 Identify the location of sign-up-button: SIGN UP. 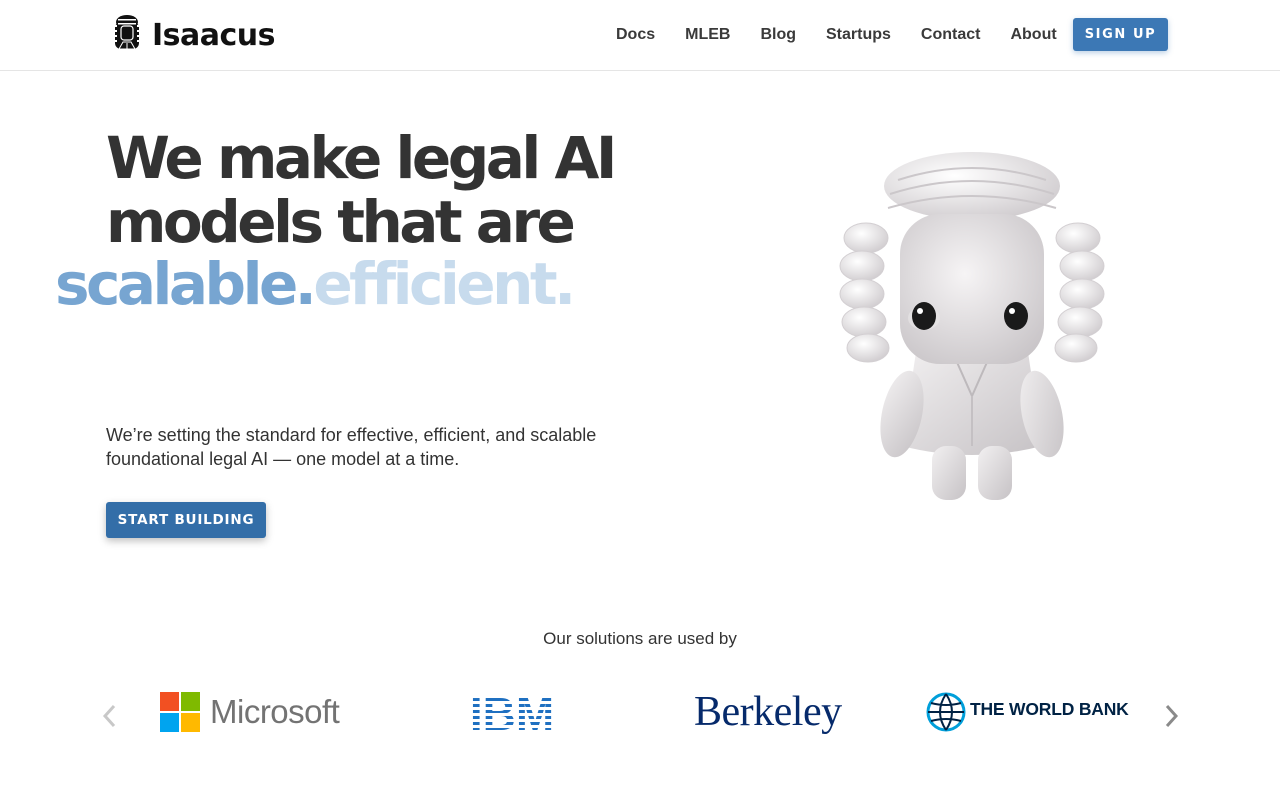
(1120, 34).